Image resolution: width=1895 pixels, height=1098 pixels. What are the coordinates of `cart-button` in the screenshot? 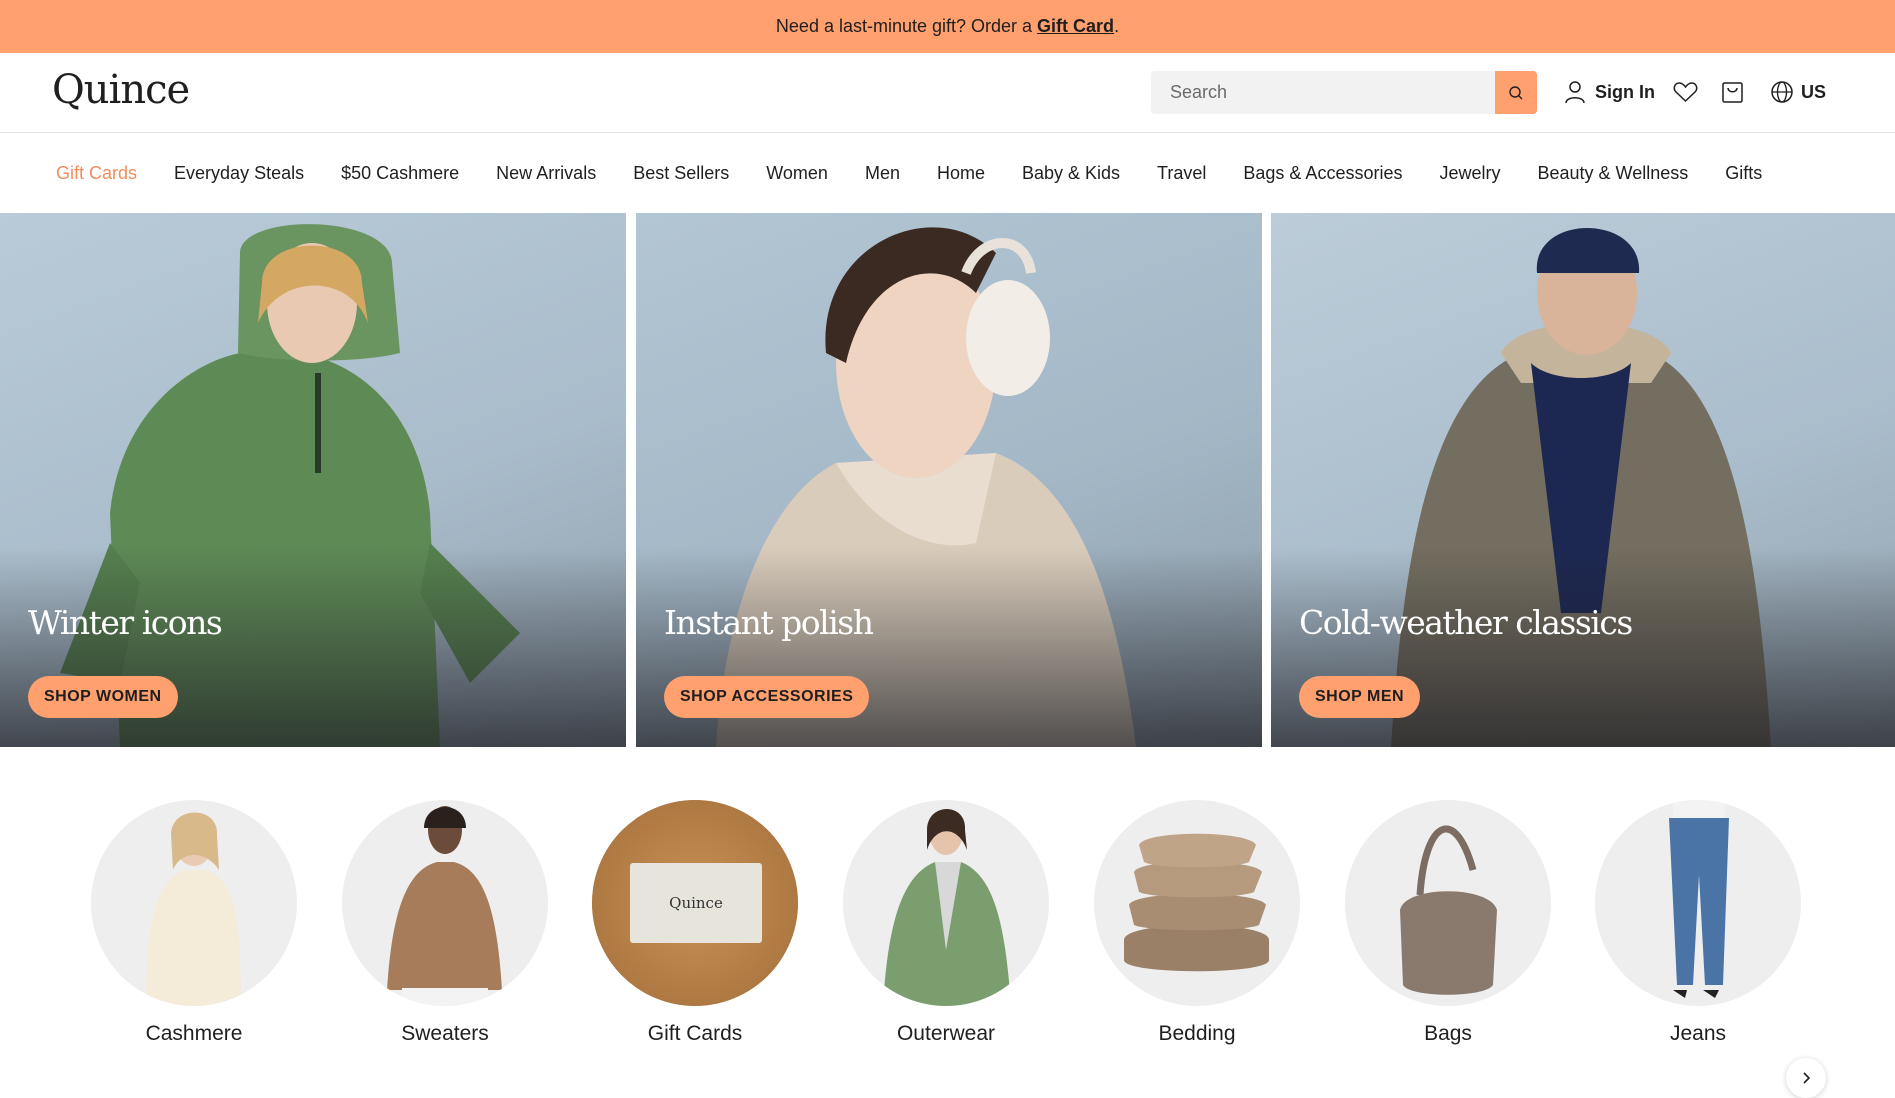 It's located at (1732, 92).